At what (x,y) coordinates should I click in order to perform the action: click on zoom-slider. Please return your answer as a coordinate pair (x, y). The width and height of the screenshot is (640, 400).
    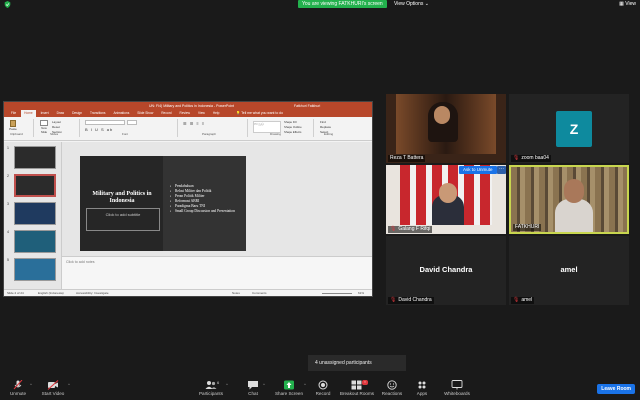
    Looking at the image, I should click on (337, 293).